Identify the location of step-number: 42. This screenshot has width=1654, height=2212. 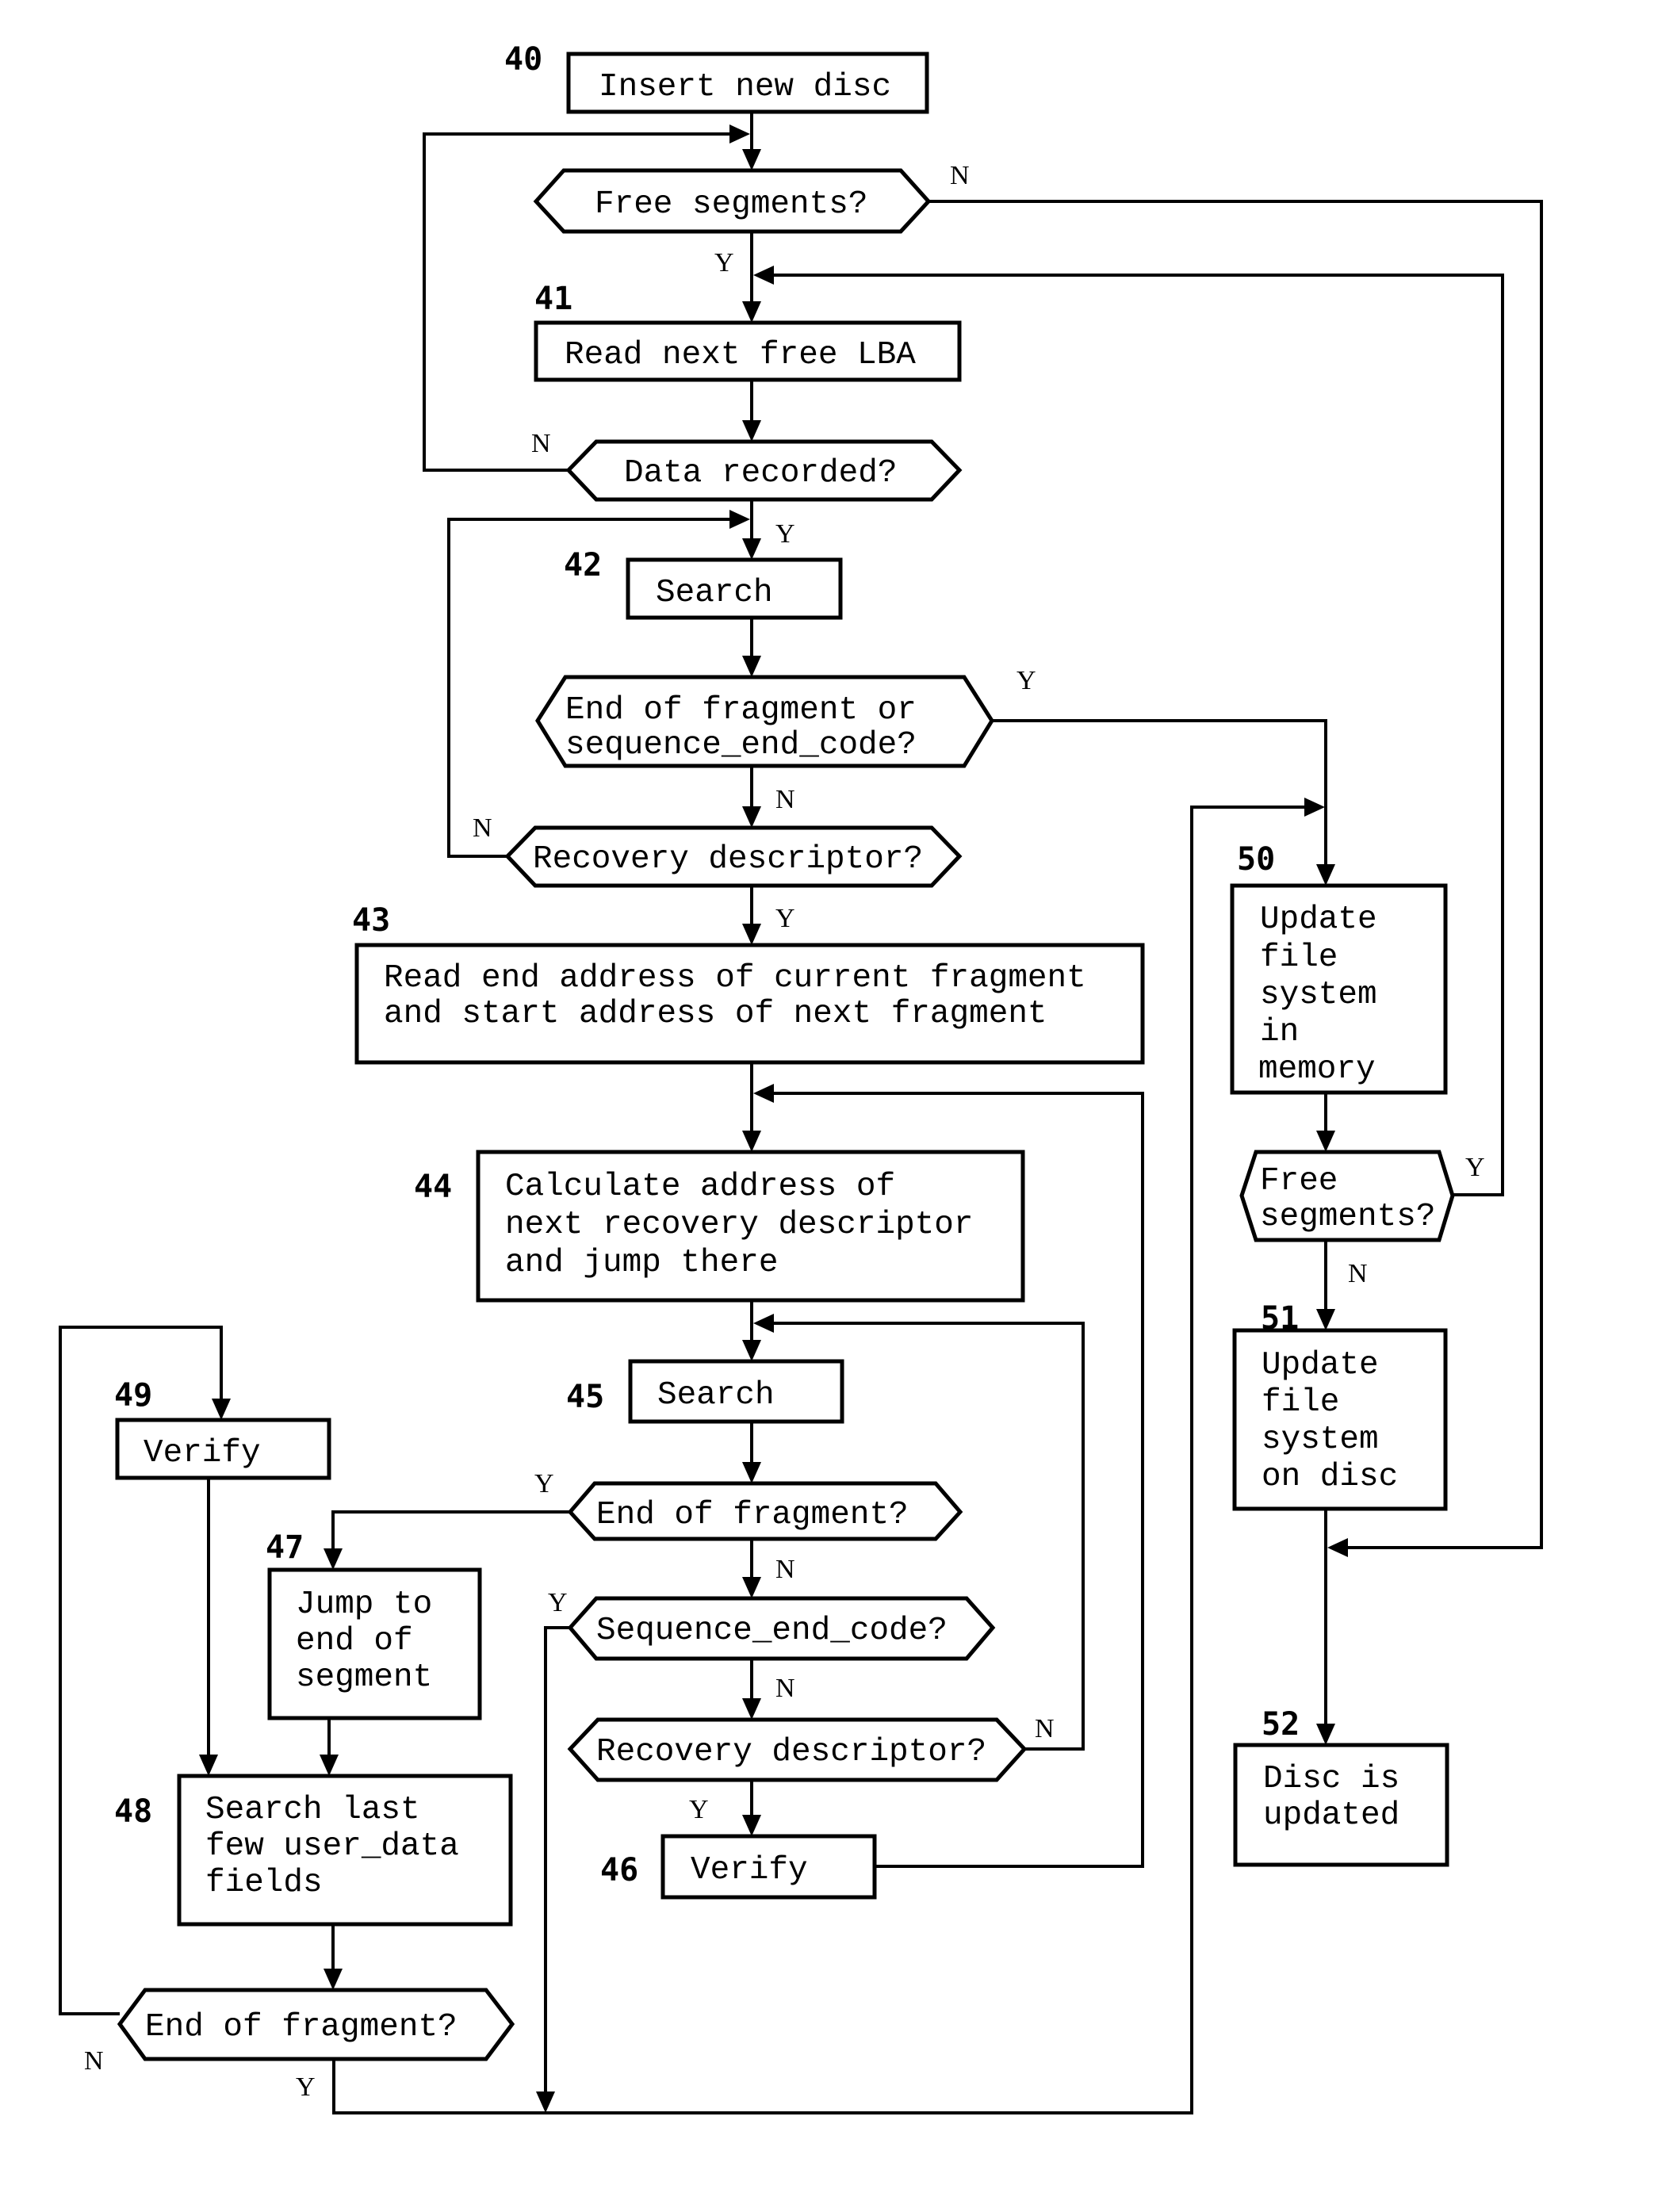
(583, 565).